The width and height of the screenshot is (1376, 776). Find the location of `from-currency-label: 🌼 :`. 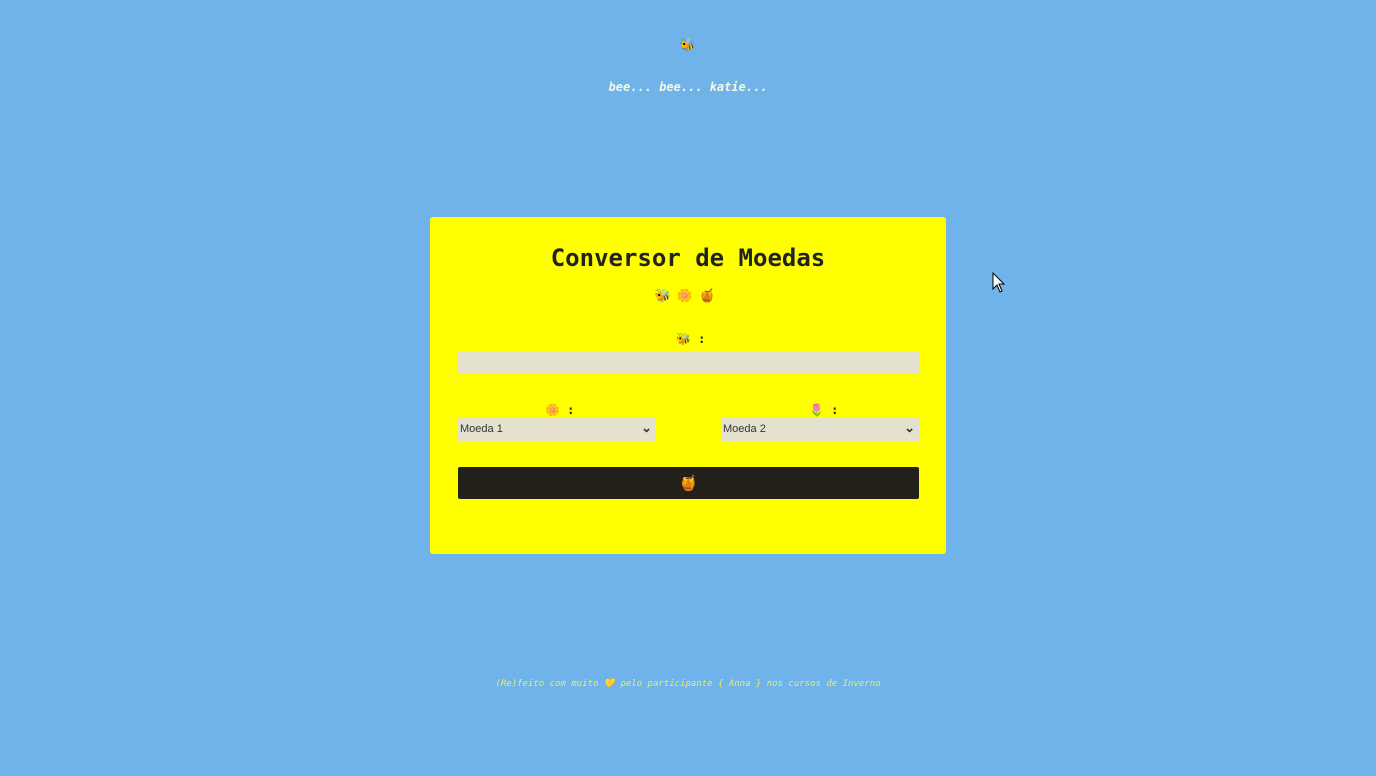

from-currency-label: 🌼 : is located at coordinates (560, 410).